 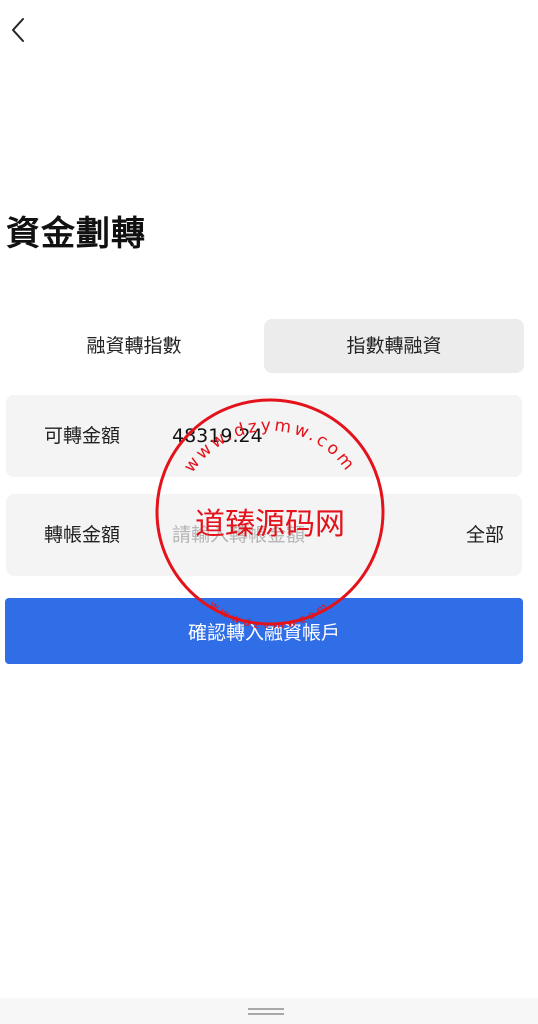 What do you see at coordinates (82, 436) in the screenshot?
I see `transferable-amount-label: 可轉金額` at bounding box center [82, 436].